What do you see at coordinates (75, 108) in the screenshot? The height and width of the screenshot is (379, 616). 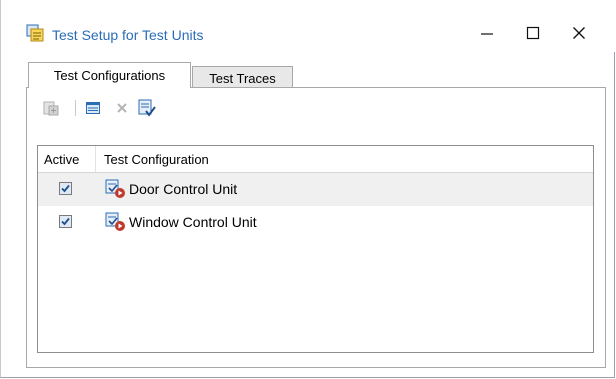 I see `toolbar-separator` at bounding box center [75, 108].